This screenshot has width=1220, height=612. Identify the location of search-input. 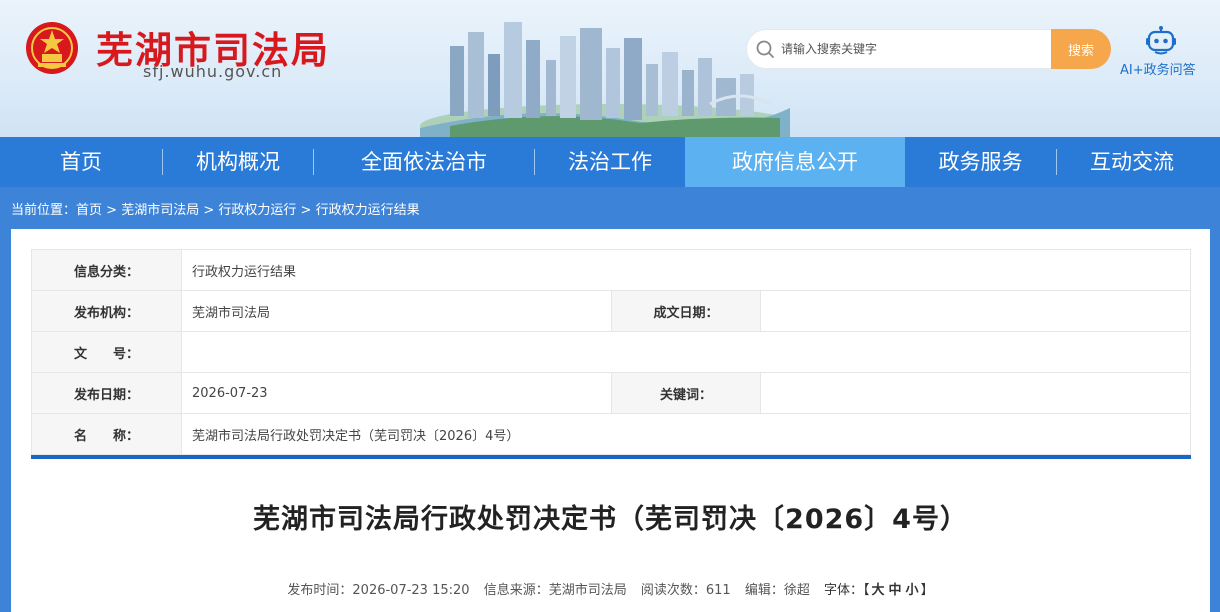
(911, 49).